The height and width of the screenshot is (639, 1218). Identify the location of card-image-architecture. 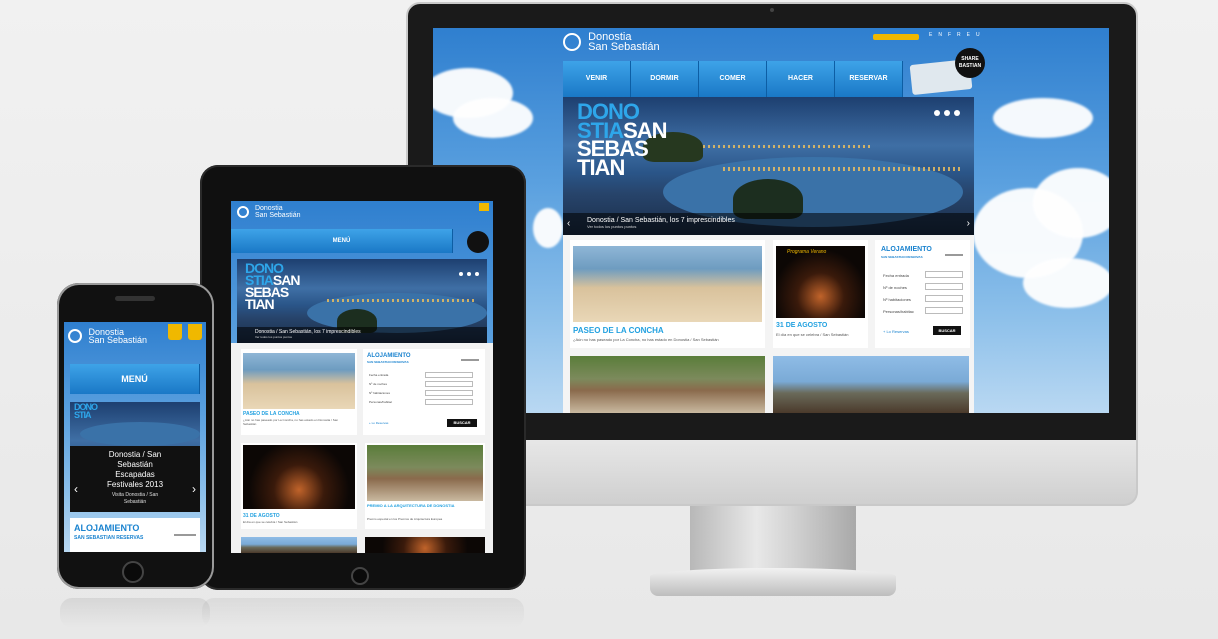
(667, 384).